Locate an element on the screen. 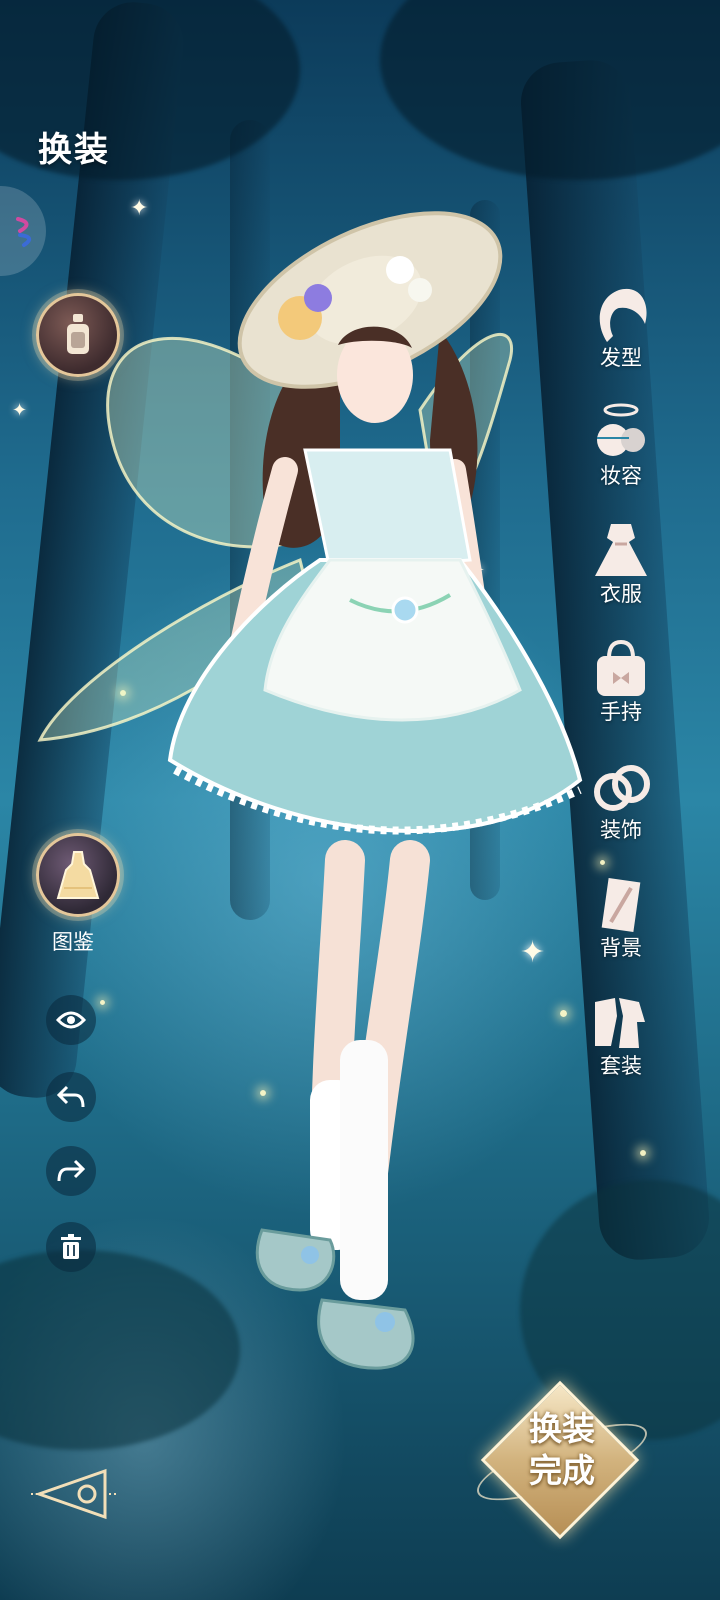 This screenshot has width=720, height=1600. menu-item-suit: 套装 is located at coordinates (621, 1035).